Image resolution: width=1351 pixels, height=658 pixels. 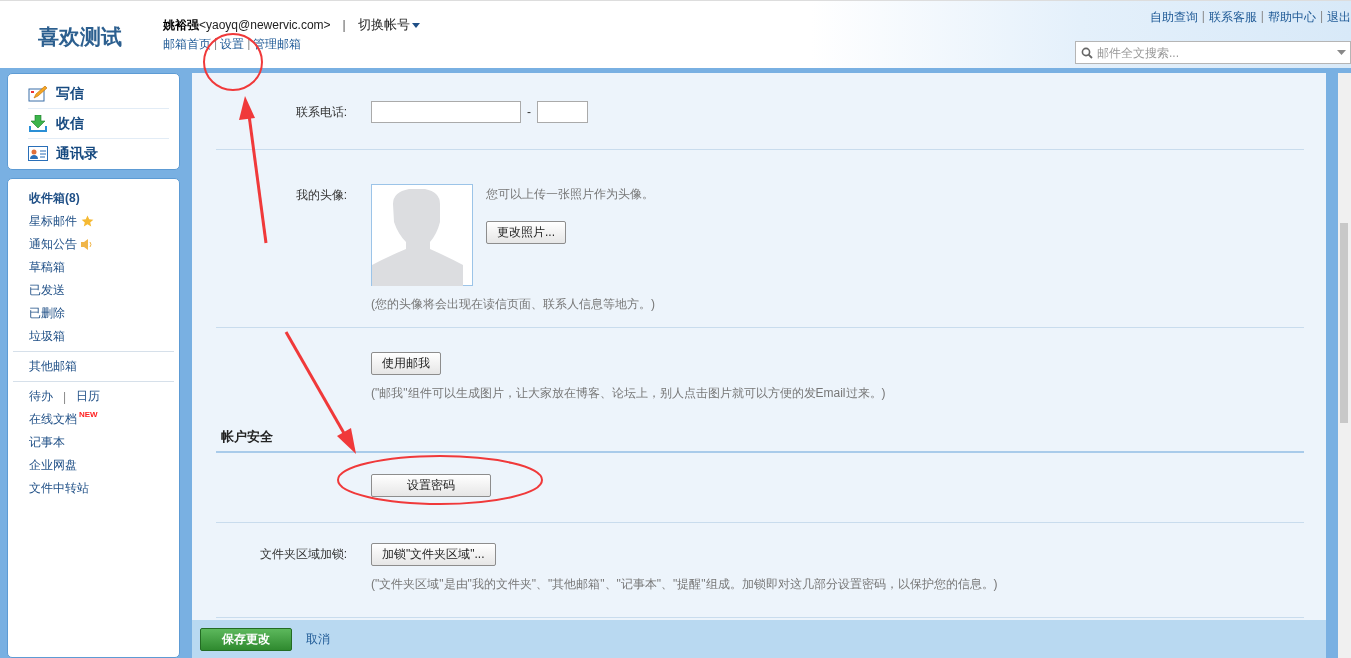 What do you see at coordinates (181, 25) in the screenshot?
I see `user-name: 姚裕强` at bounding box center [181, 25].